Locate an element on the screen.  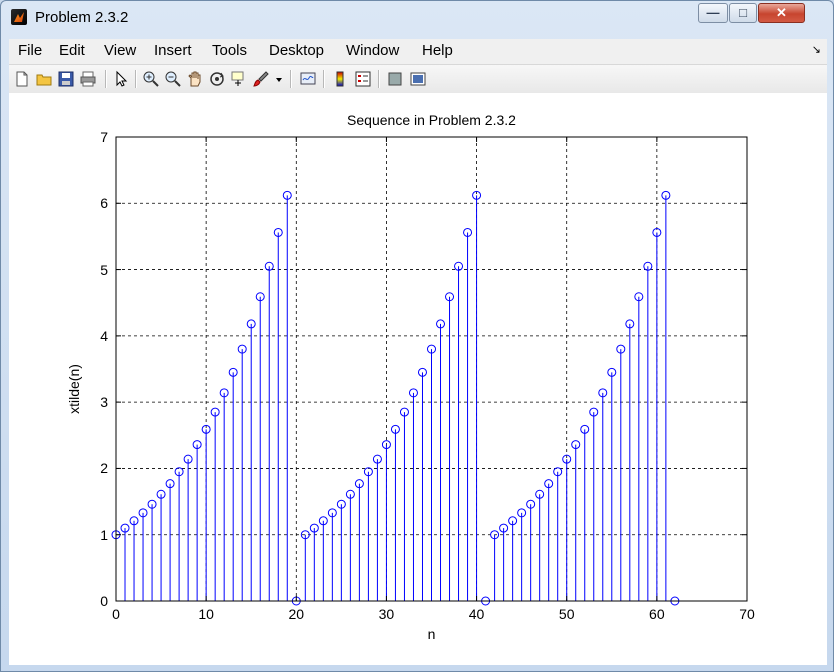
save-icon is located at coordinates (66, 79).